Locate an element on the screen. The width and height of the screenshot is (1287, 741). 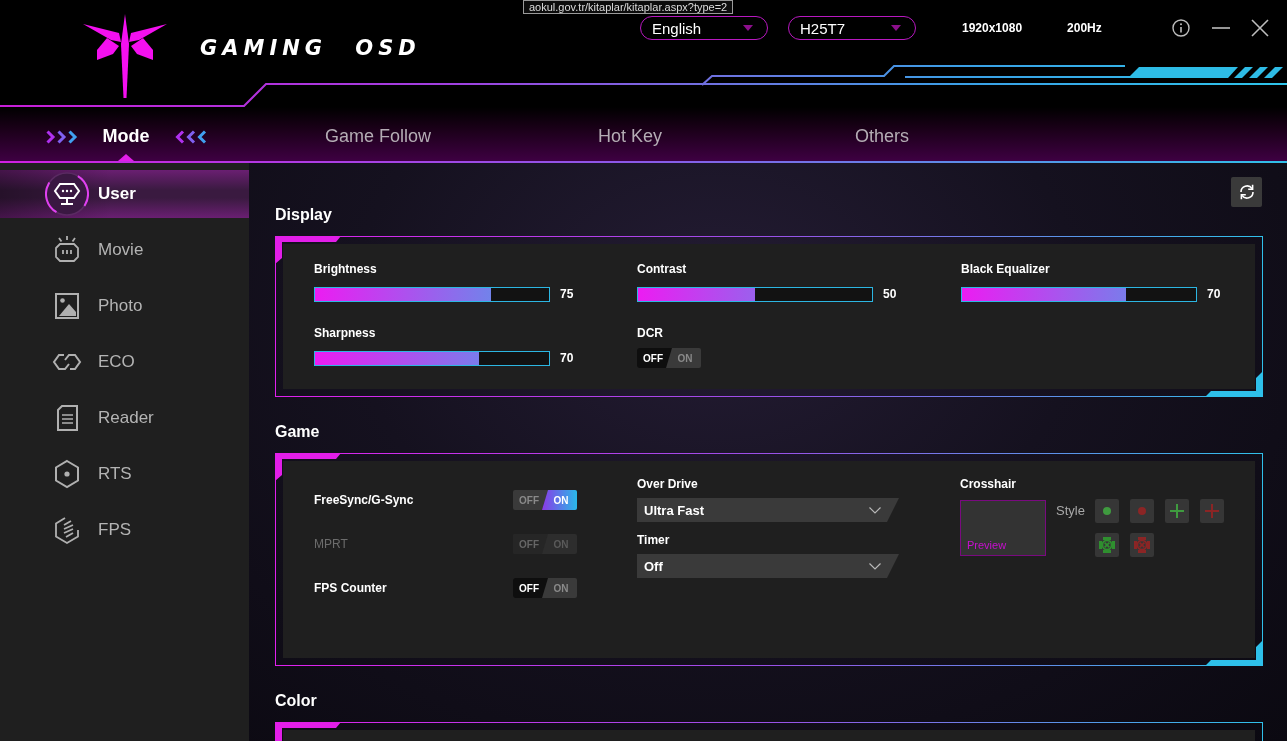
sidebar-item: Photo is located at coordinates (124, 306).